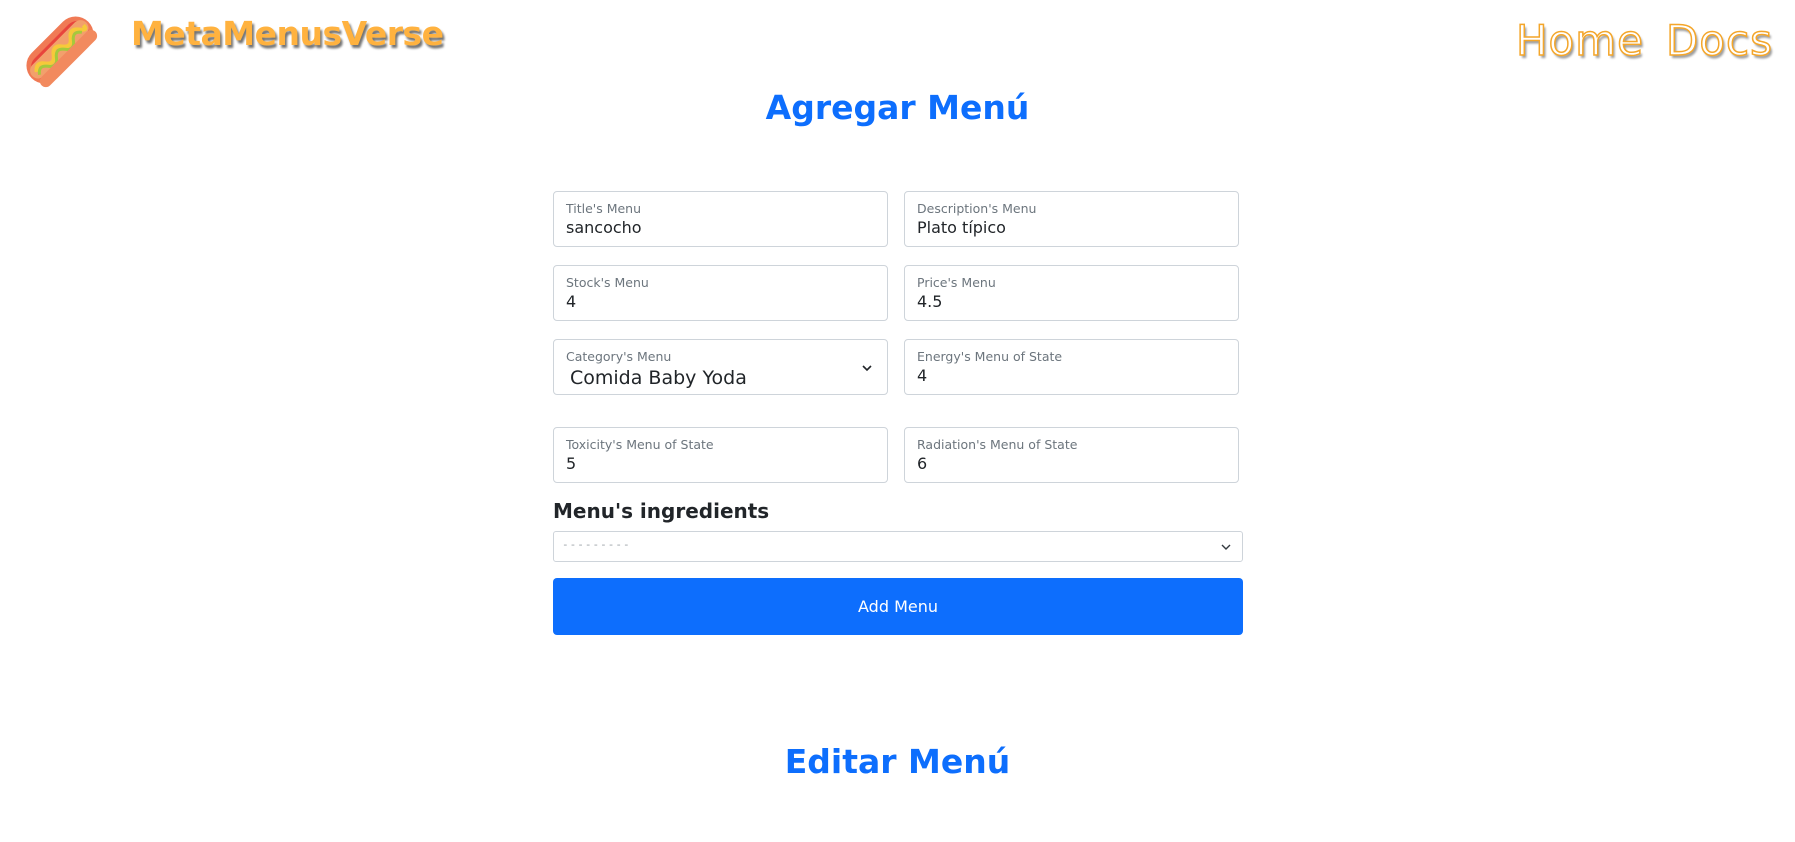 The width and height of the screenshot is (1795, 842). I want to click on category-value: Comida Baby Yoda, so click(658, 378).